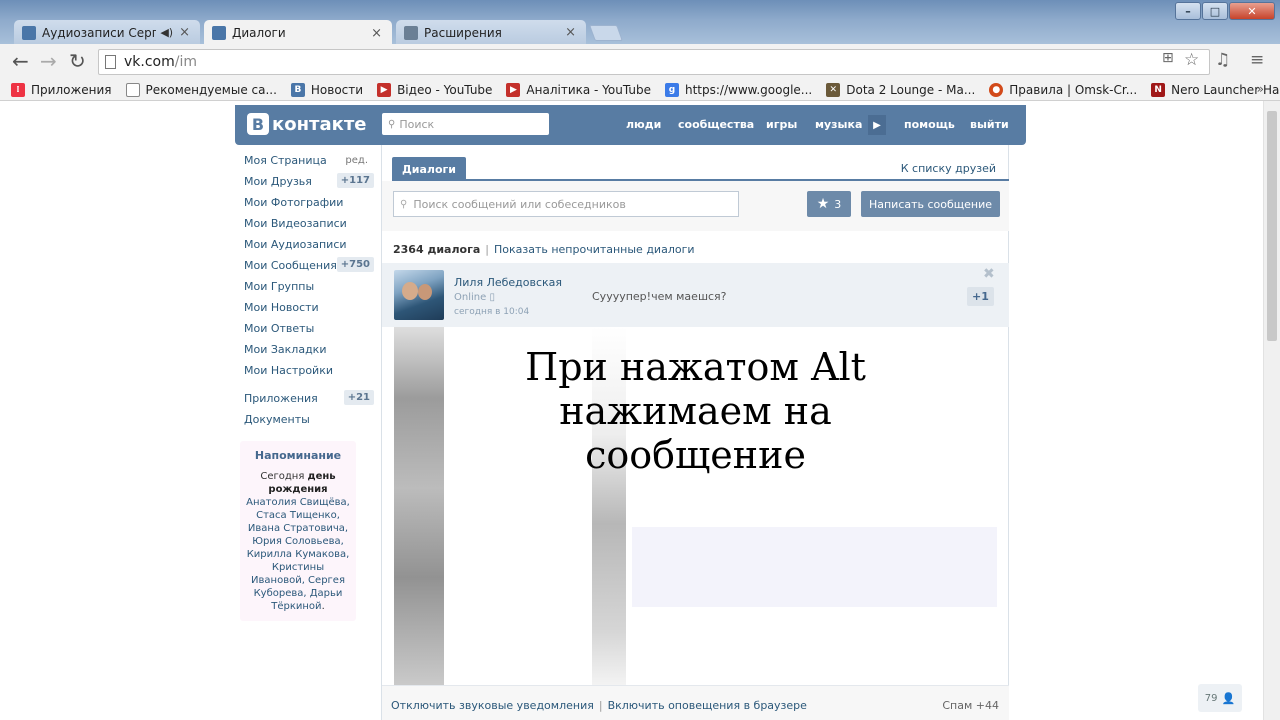  I want to click on menu-bookmarks: Мои Закладки, so click(310, 349).